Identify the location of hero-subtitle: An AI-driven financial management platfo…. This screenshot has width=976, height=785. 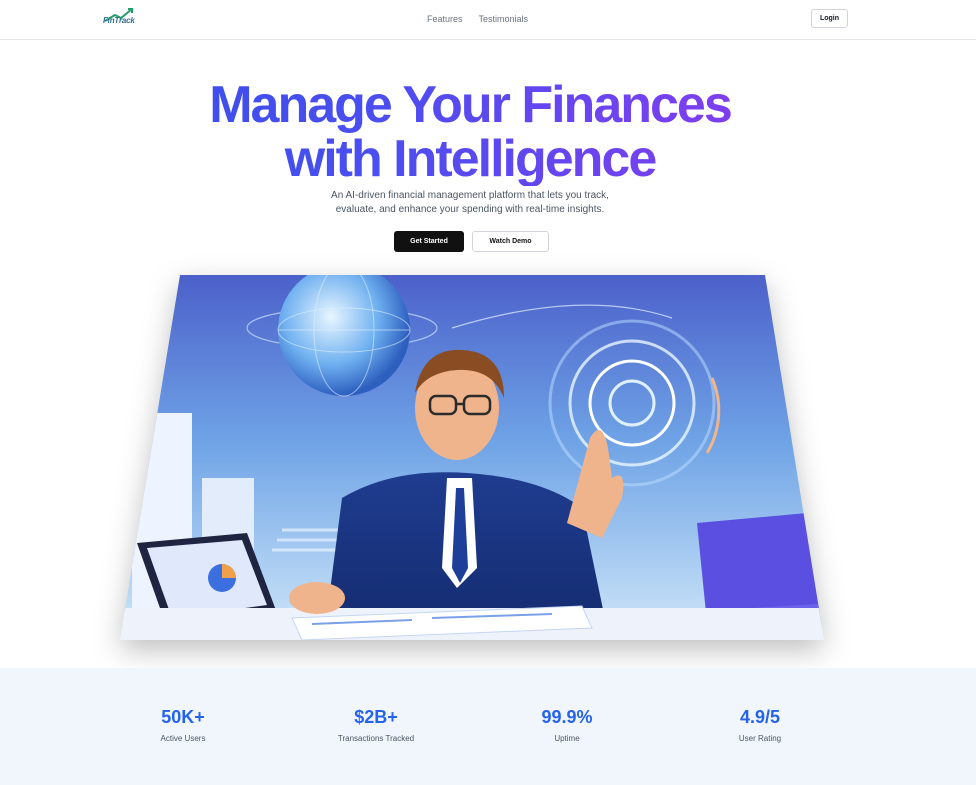
(470, 203).